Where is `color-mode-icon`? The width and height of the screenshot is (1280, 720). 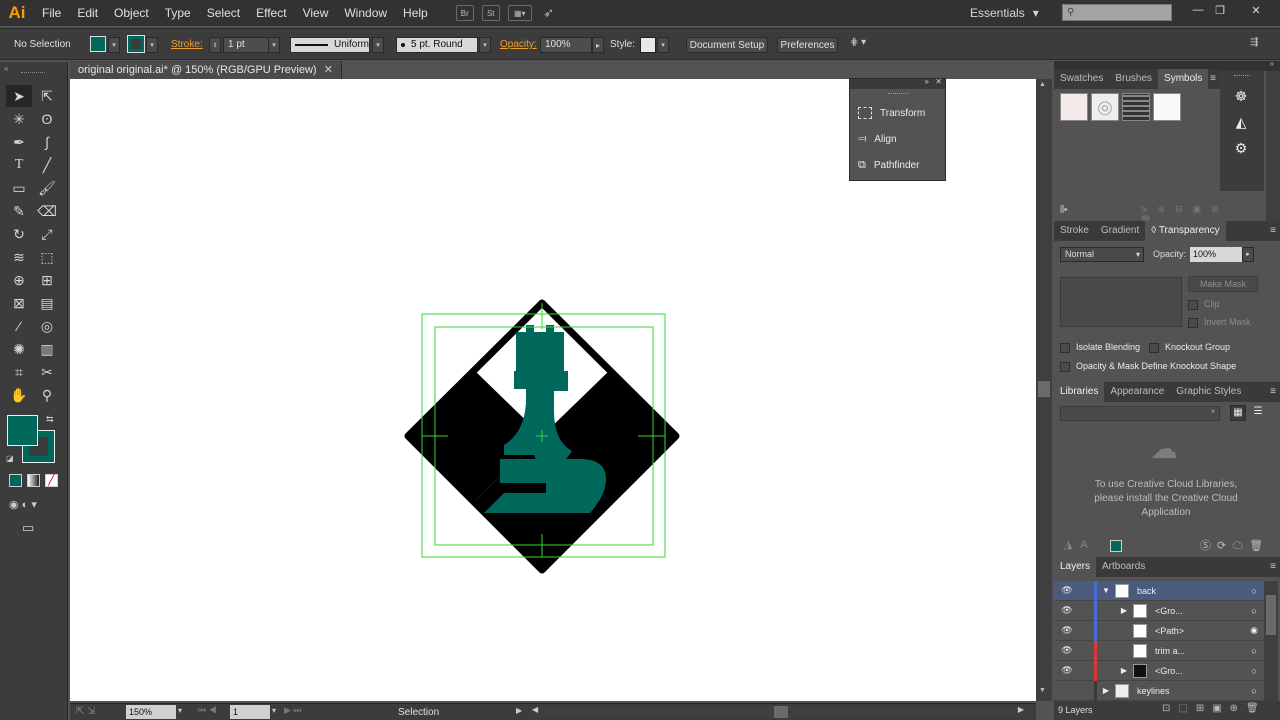
color-mode-icon is located at coordinates (15, 480).